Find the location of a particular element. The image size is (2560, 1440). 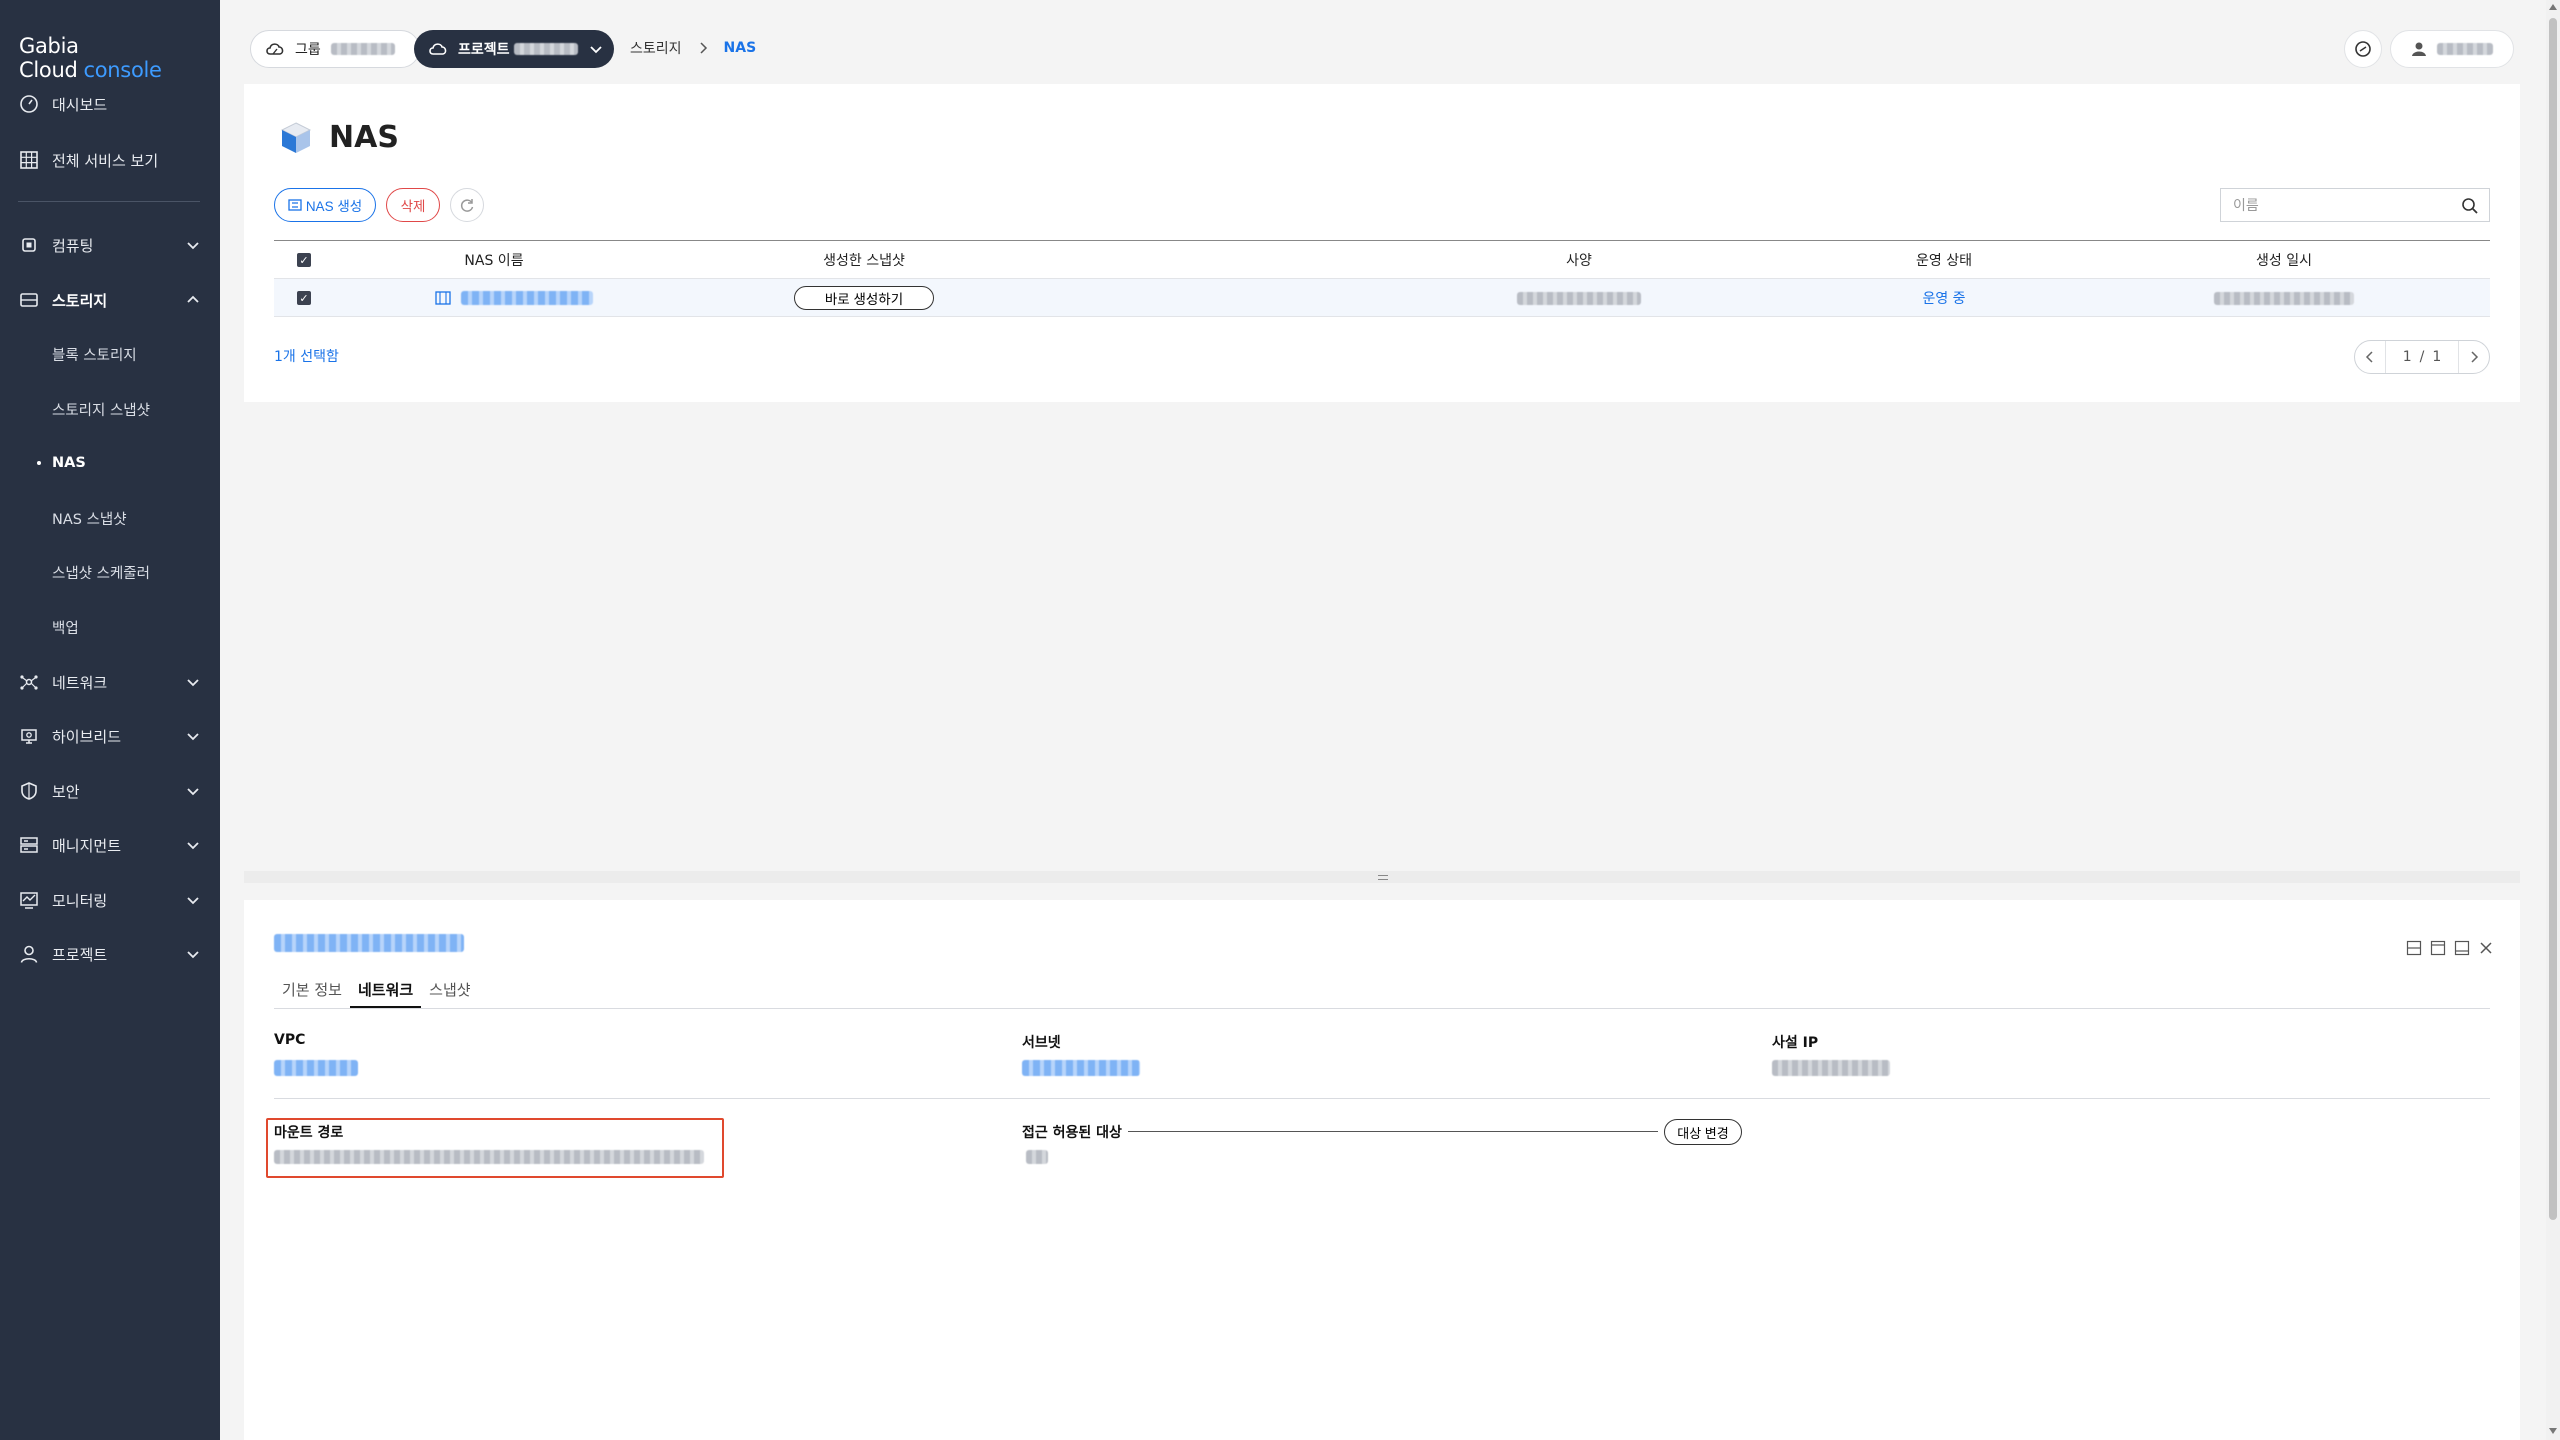

project-name-redacted is located at coordinates (545, 49).